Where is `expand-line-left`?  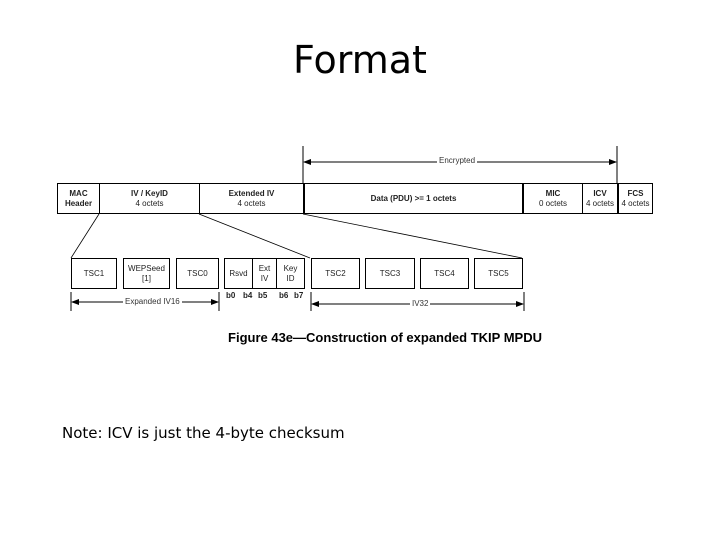
expand-line-left is located at coordinates (85, 236).